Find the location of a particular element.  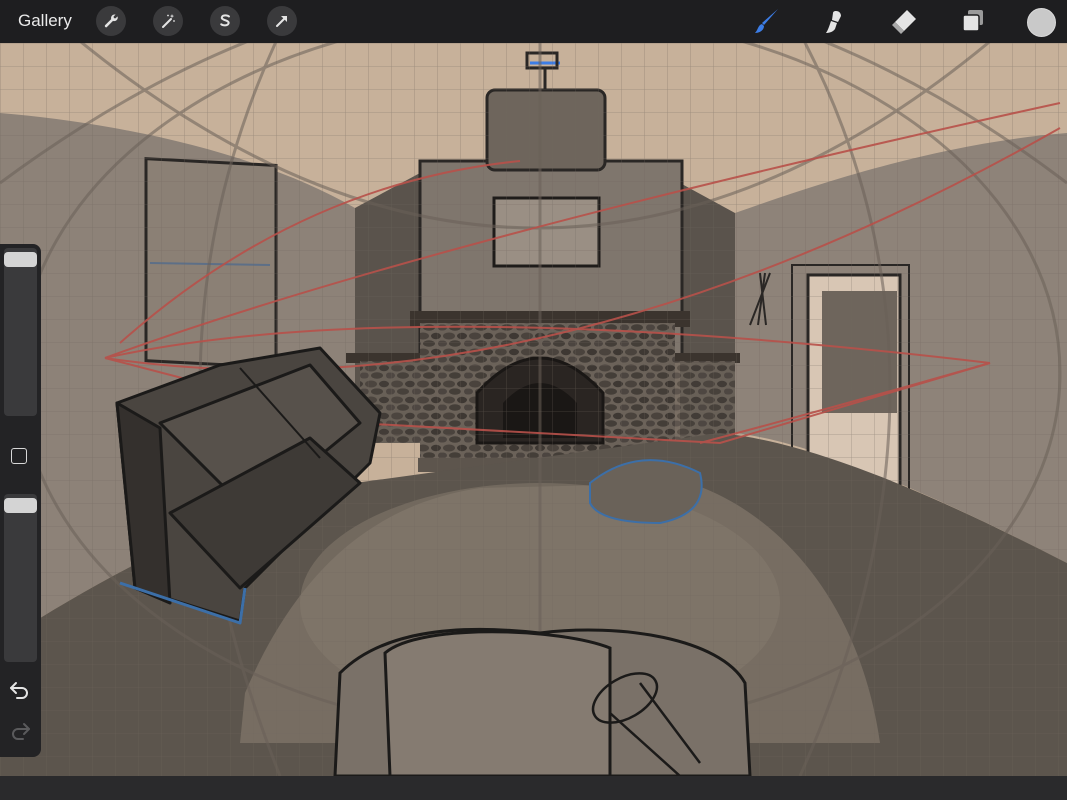

chair-sketch is located at coordinates (542, 701).